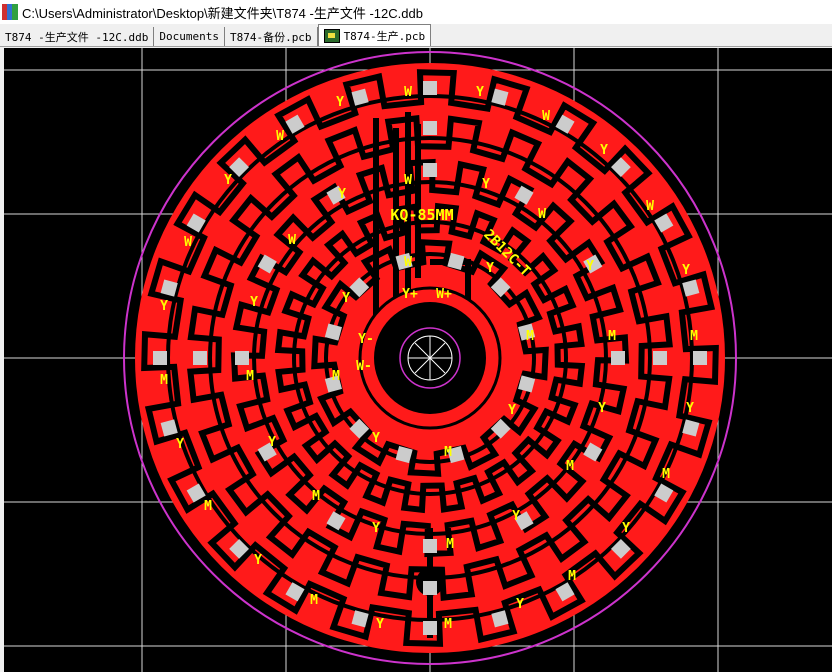  I want to click on label-y-plus: Y+, so click(410, 294).